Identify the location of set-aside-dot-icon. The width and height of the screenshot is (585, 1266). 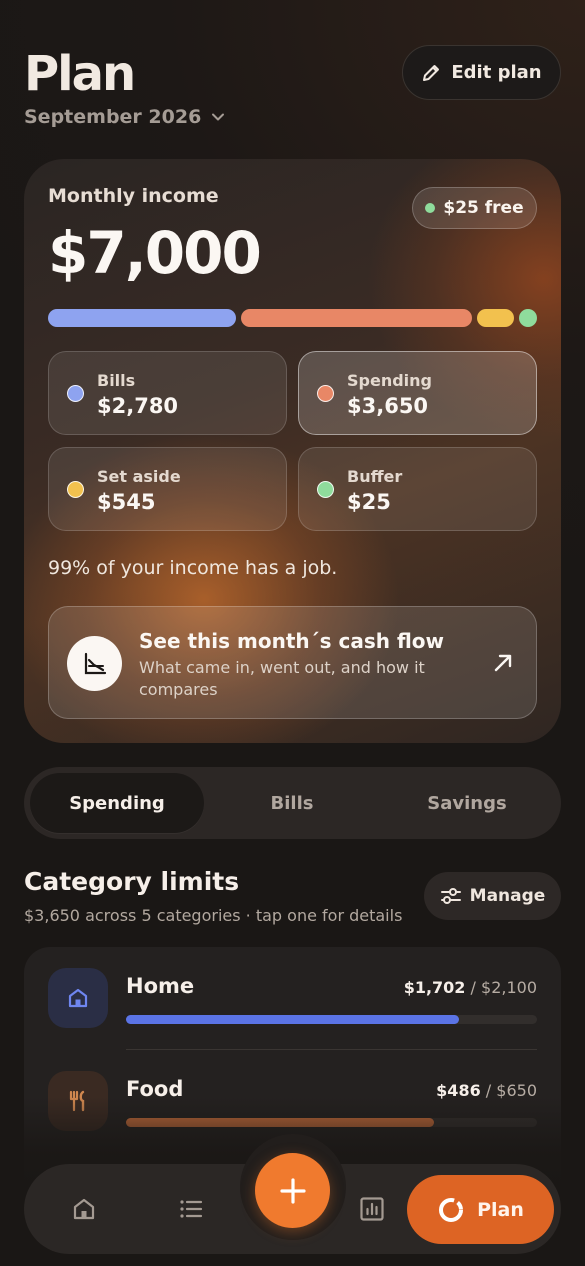
(75, 489).